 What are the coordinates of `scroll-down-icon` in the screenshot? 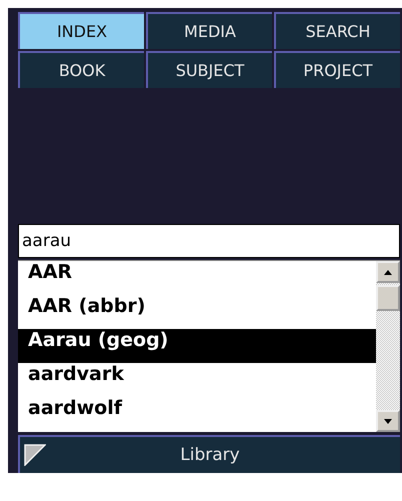 It's located at (388, 421).